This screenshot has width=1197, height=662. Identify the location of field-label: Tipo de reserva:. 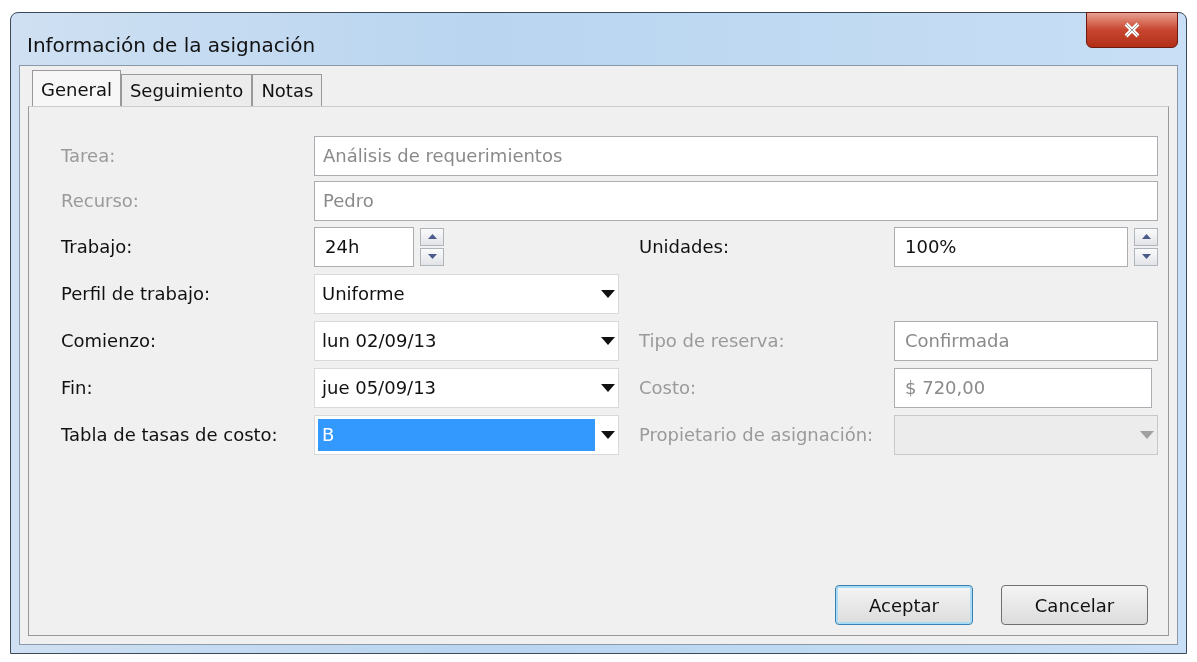
(712, 340).